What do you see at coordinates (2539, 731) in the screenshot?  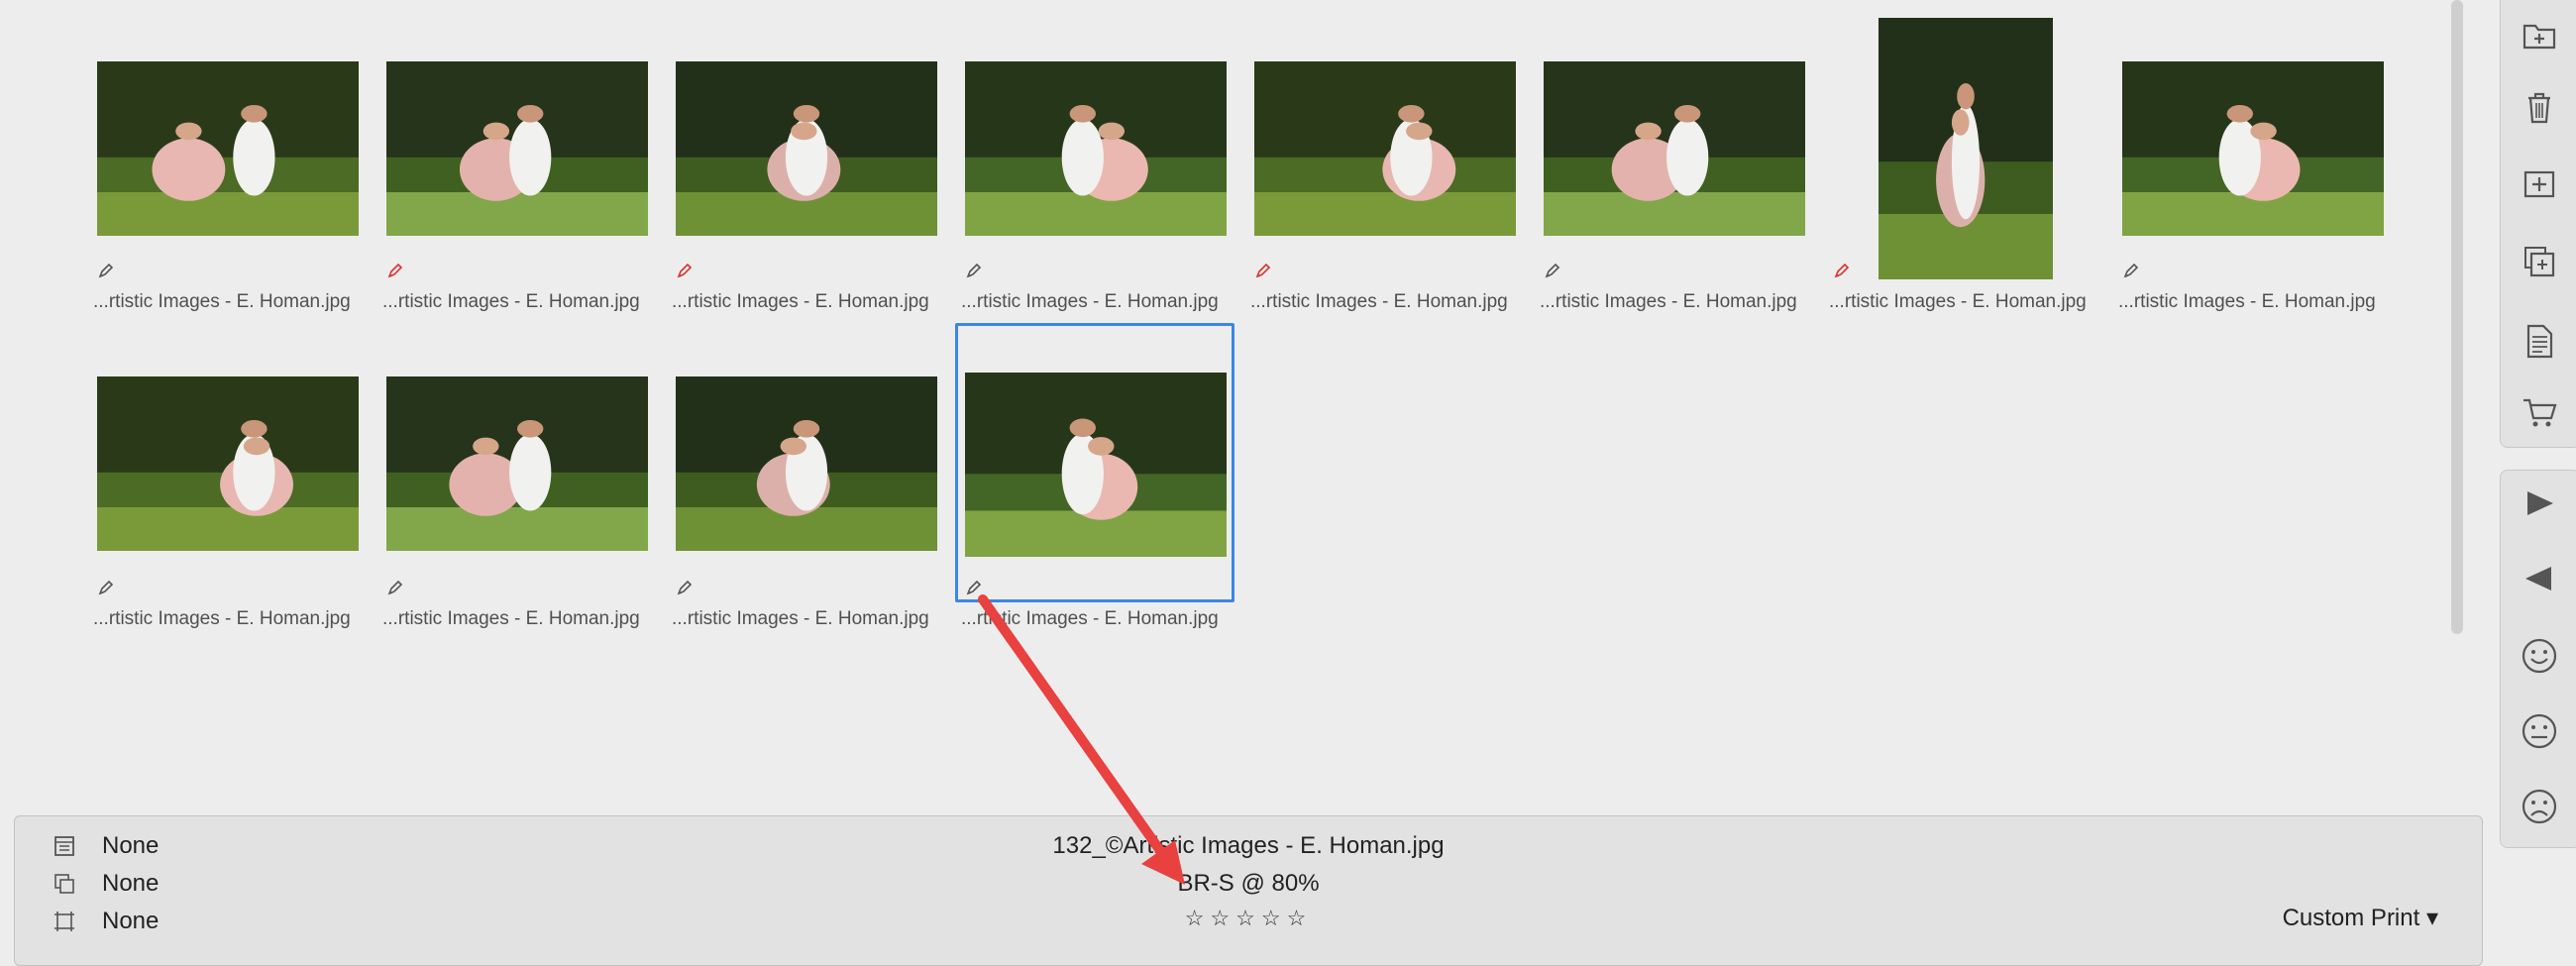 I see `neutral-face-icon` at bounding box center [2539, 731].